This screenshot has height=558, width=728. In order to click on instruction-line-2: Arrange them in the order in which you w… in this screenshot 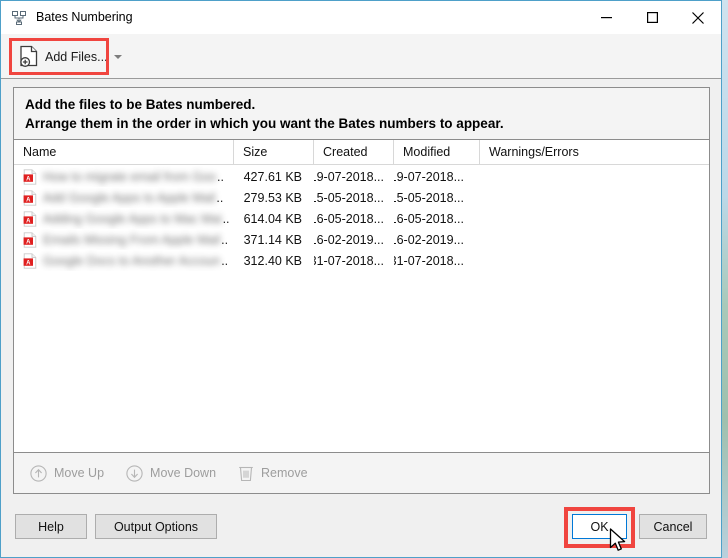, I will do `click(264, 123)`.